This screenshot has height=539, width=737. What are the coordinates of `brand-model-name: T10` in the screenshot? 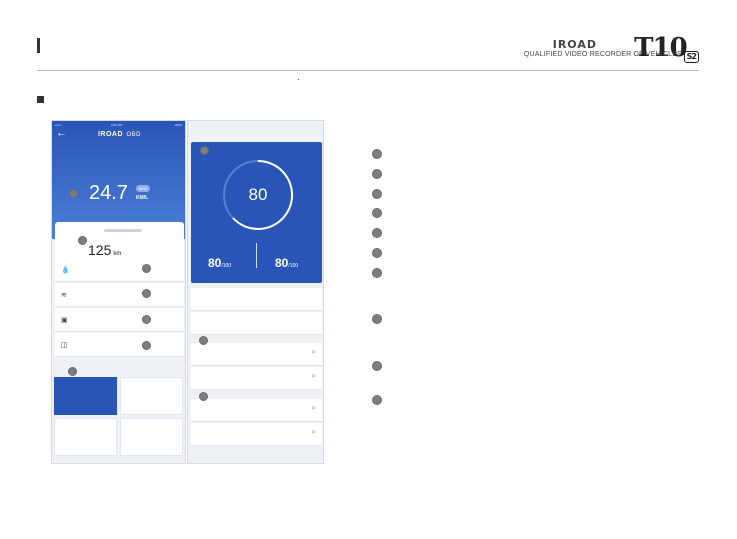 It's located at (661, 48).